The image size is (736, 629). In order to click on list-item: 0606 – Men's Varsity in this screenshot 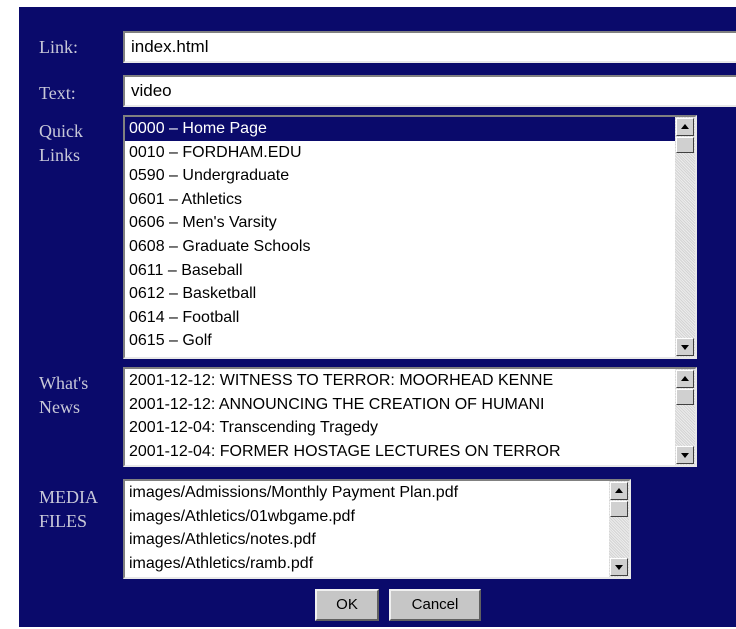, I will do `click(400, 223)`.